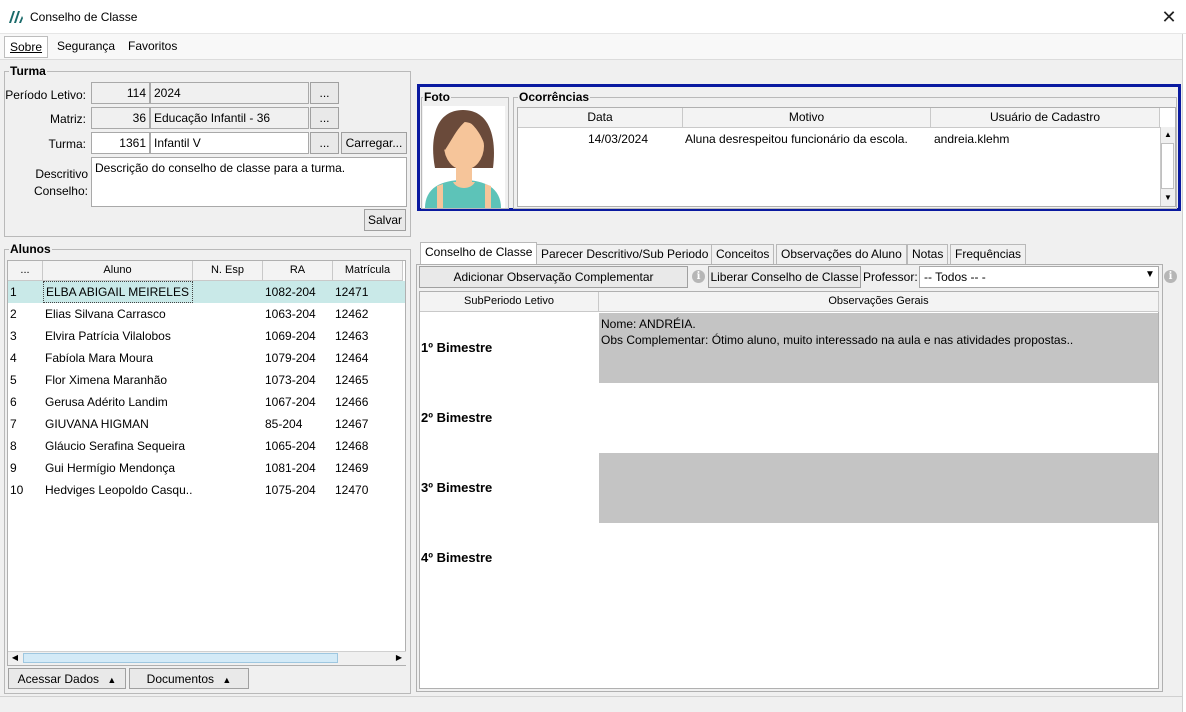 Image resolution: width=1186 pixels, height=712 pixels. Describe the element at coordinates (16, 17) in the screenshot. I see `app-logo-icon` at that location.